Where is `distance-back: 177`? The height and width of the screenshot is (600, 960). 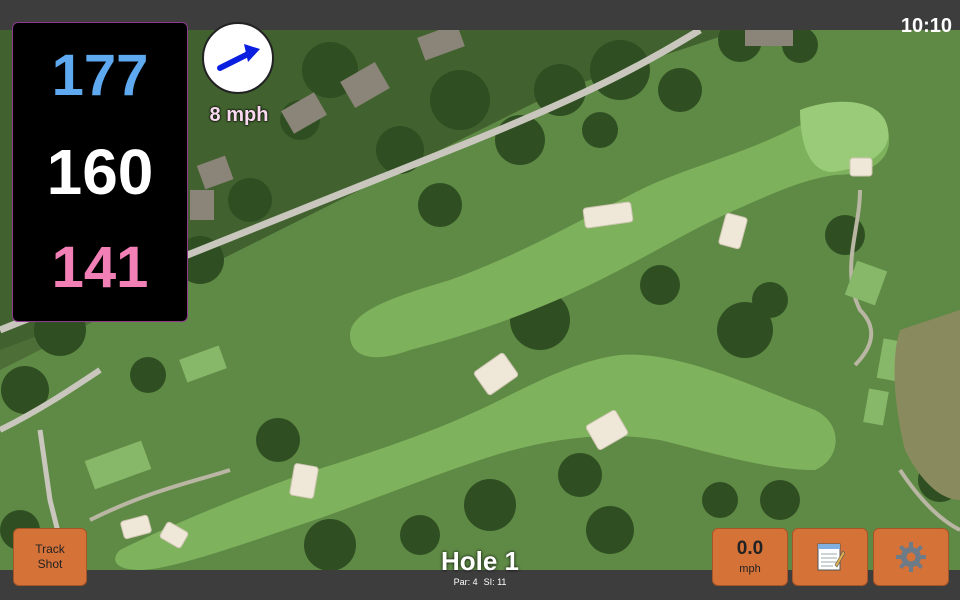
distance-back: 177 is located at coordinates (100, 75).